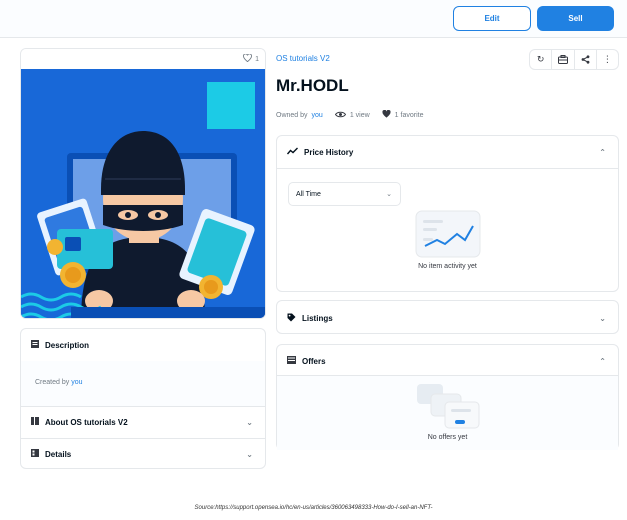 Image resolution: width=627 pixels, height=520 pixels. I want to click on trend-icon, so click(292, 152).